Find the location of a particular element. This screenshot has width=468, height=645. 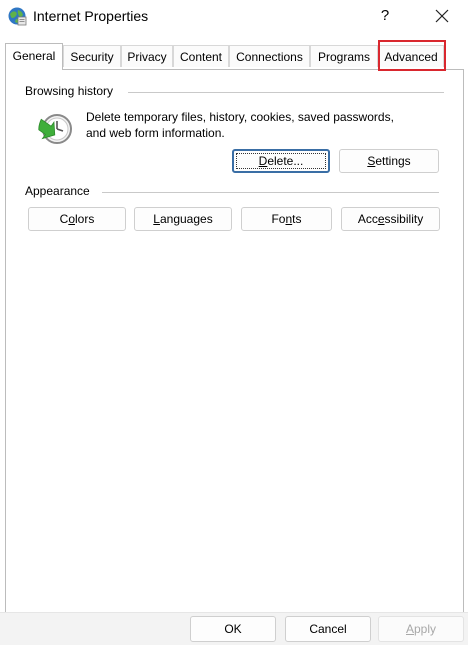

accessibility-label-post: ssibility is located at coordinates (404, 219).